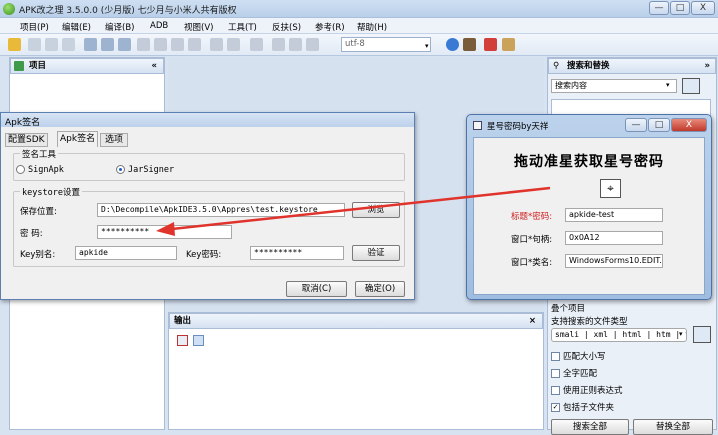  I want to click on annotation-arrow, so click(353, 211).